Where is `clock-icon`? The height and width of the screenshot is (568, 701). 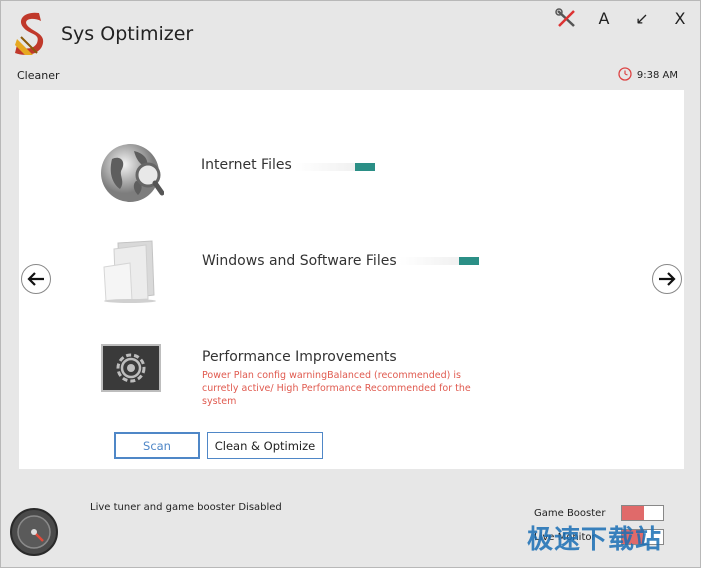
clock-icon is located at coordinates (625, 75).